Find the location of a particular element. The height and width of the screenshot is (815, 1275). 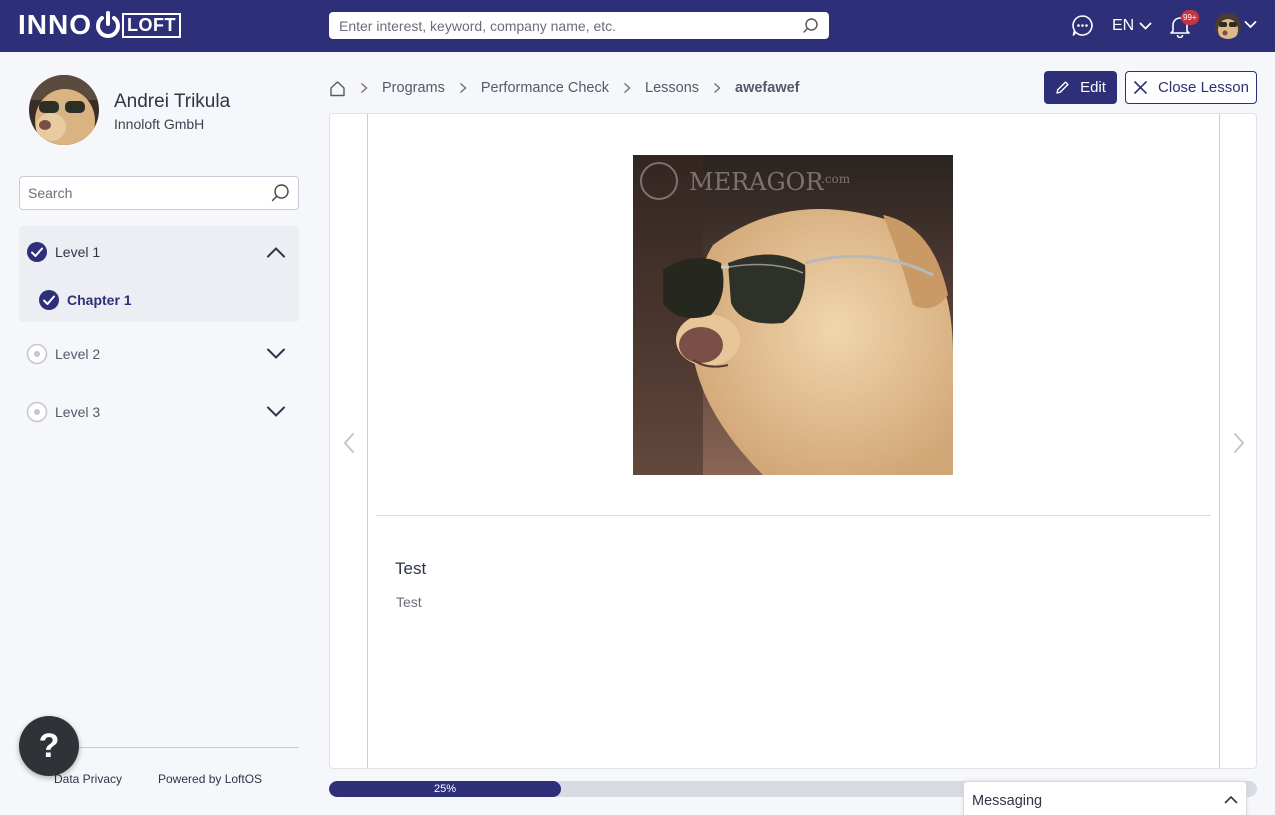

close-lesson-label: Close Lesson is located at coordinates (1203, 87).